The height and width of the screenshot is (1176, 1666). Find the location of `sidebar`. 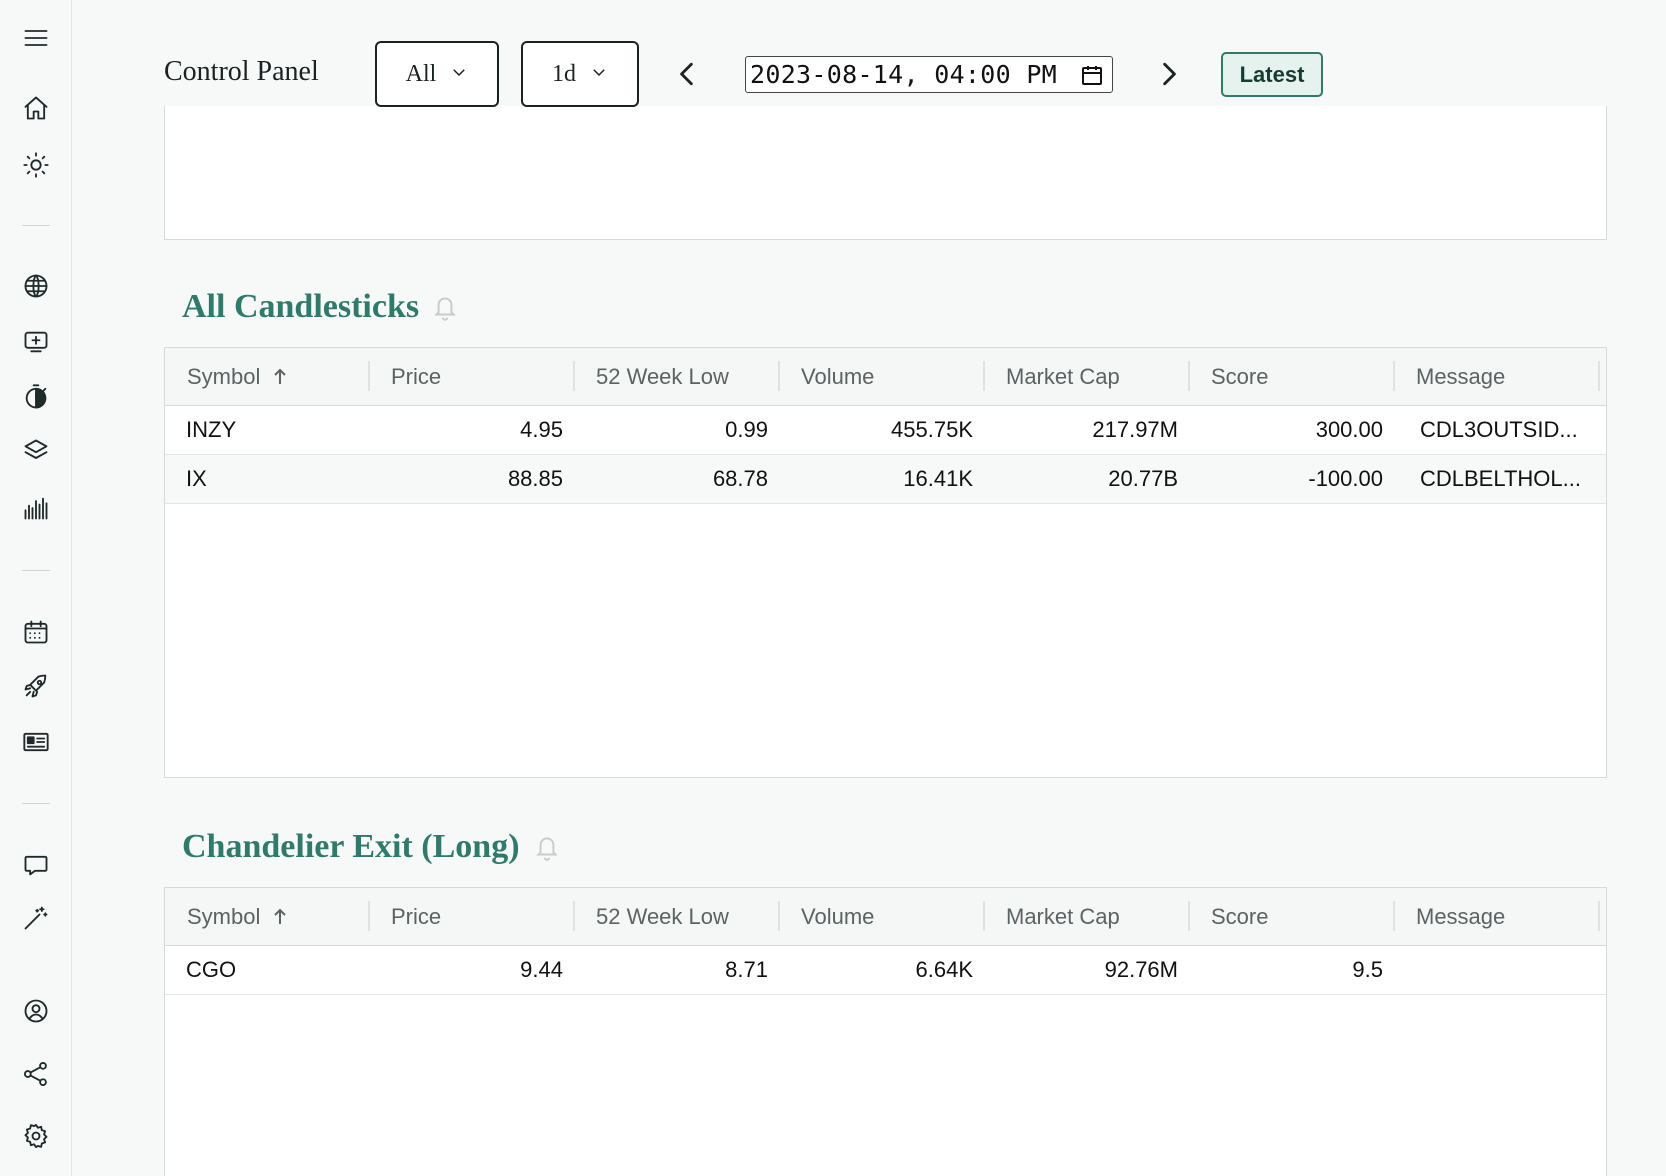

sidebar is located at coordinates (36, 588).